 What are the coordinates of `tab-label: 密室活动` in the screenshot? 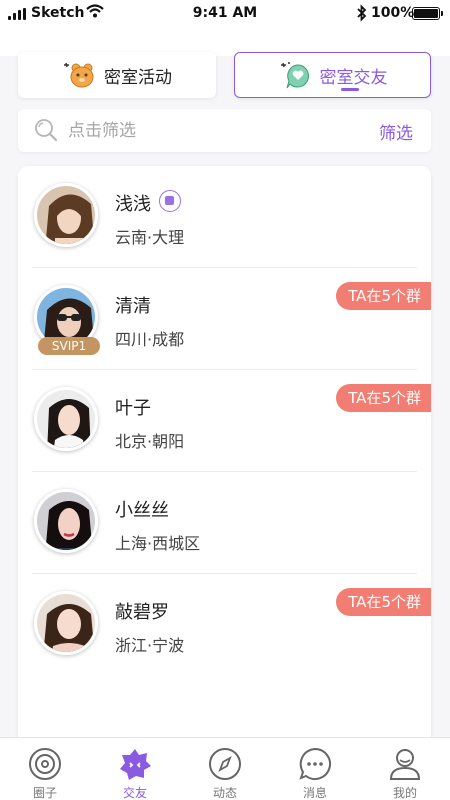 It's located at (138, 77).